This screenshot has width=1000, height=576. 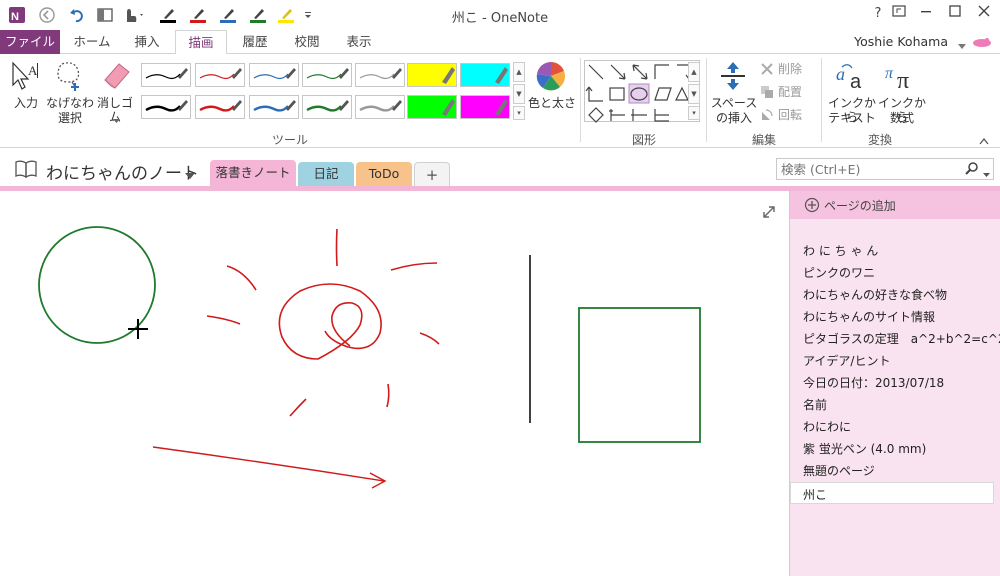 What do you see at coordinates (767, 93) in the screenshot?
I see `arrange-icon` at bounding box center [767, 93].